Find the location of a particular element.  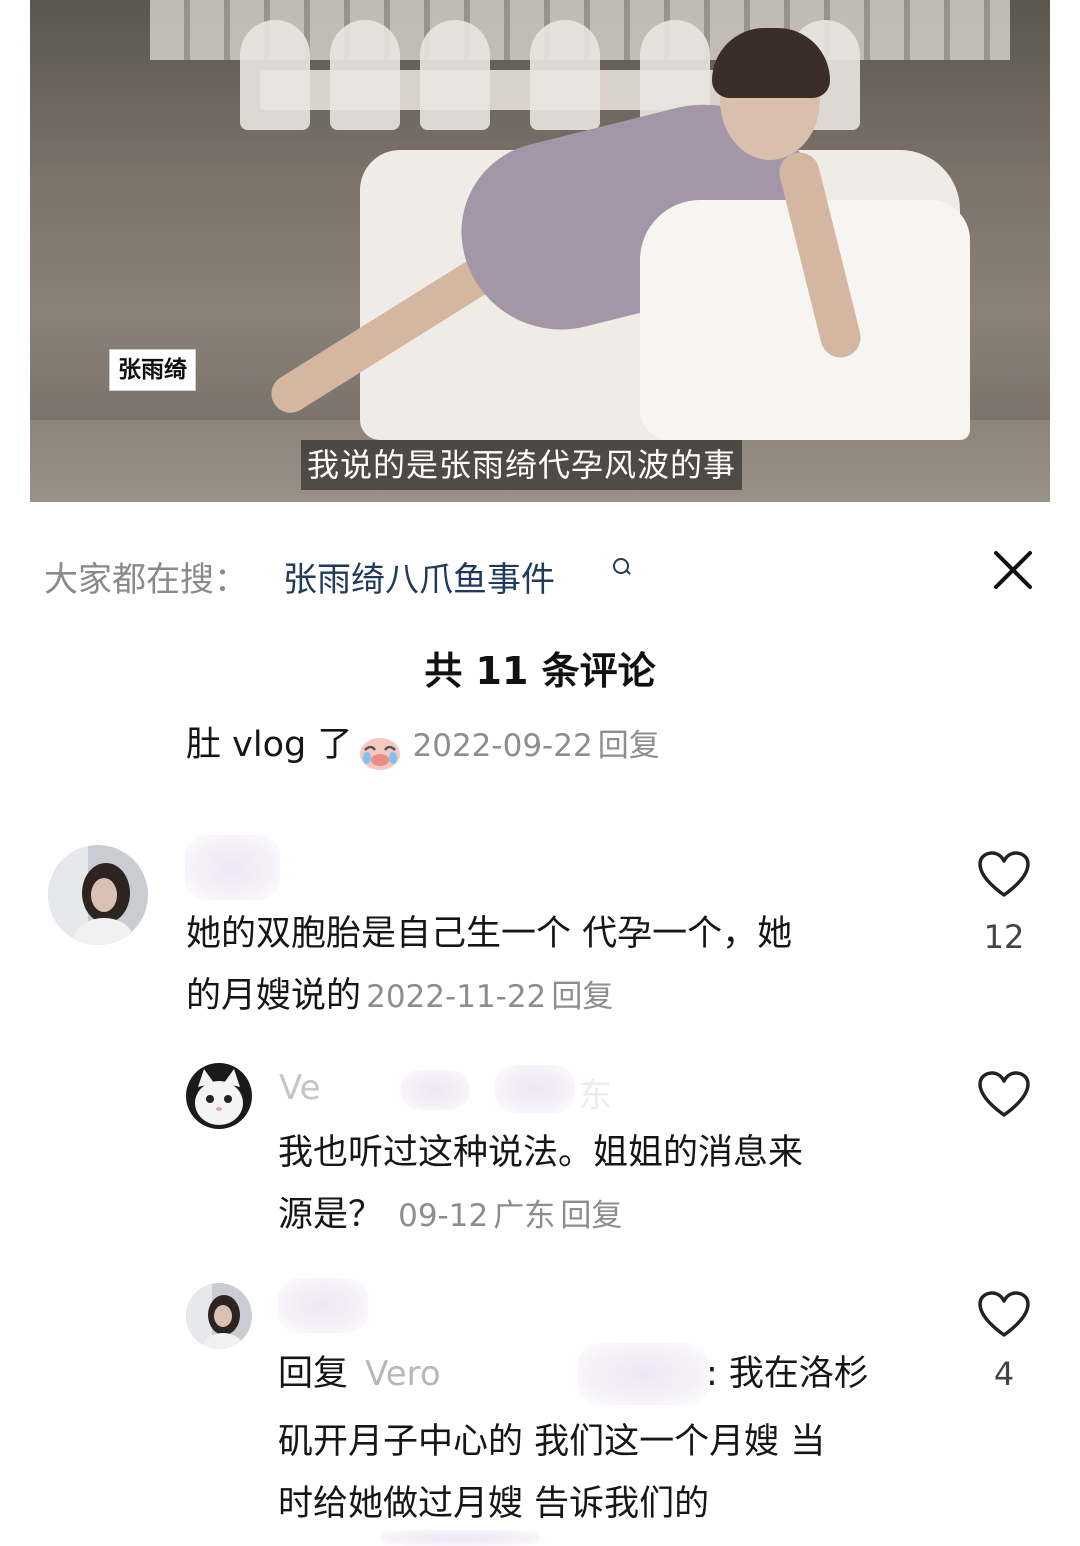

comment-body: 她的双胞胎是自己生一个 代孕一个，她 的月嫂说的 2022-11-22 回复 is located at coordinates (556, 968).